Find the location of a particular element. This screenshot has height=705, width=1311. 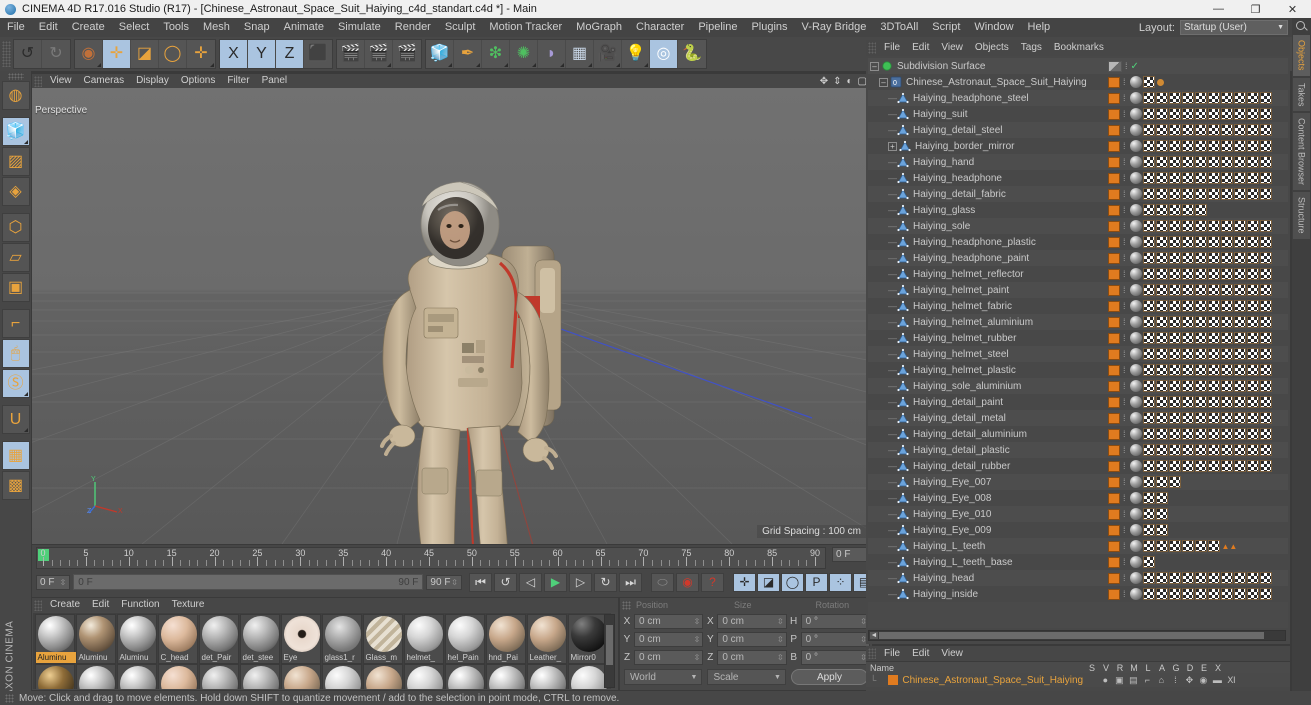

start-frame-field: 0 F ⇳ is located at coordinates (53, 582).